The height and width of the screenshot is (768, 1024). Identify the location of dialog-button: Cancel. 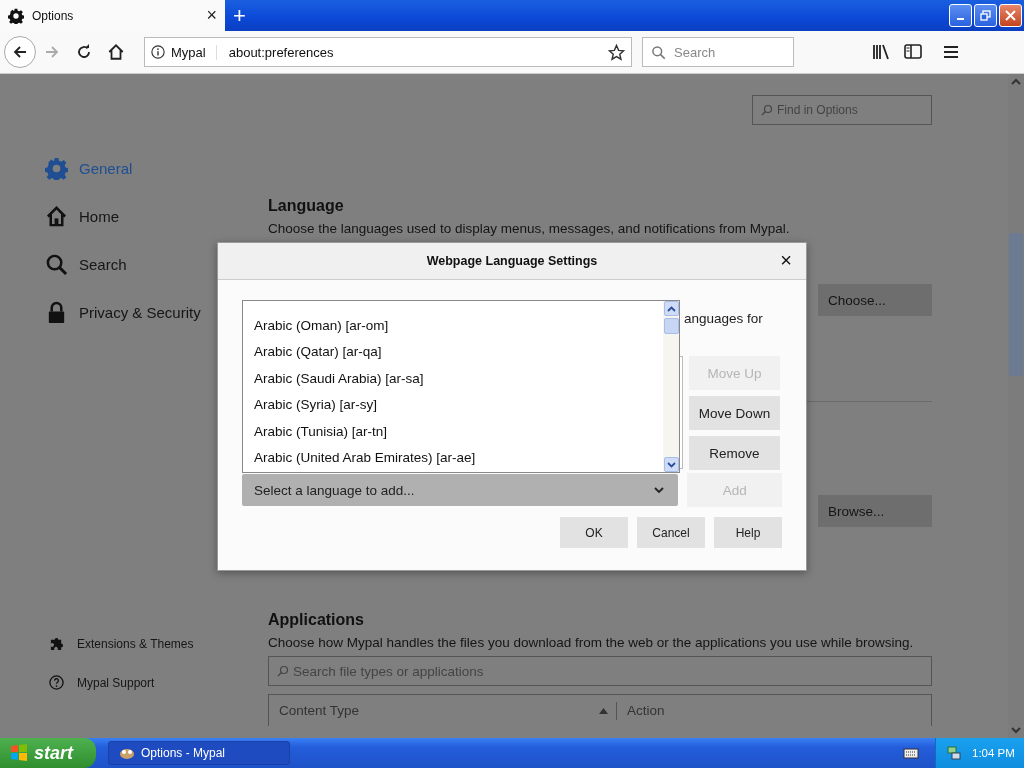
(671, 532).